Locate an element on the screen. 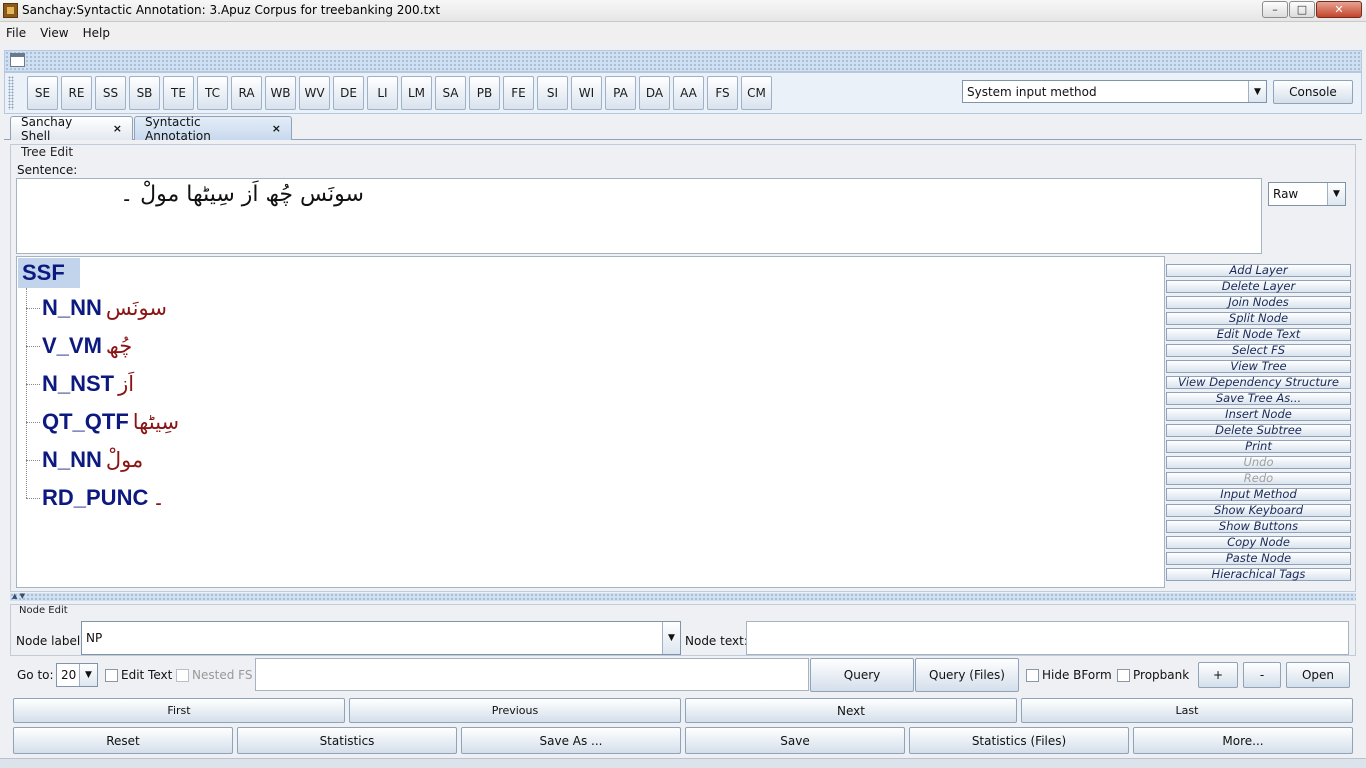 The image size is (1366, 768). undo-button: Undo is located at coordinates (1258, 462).